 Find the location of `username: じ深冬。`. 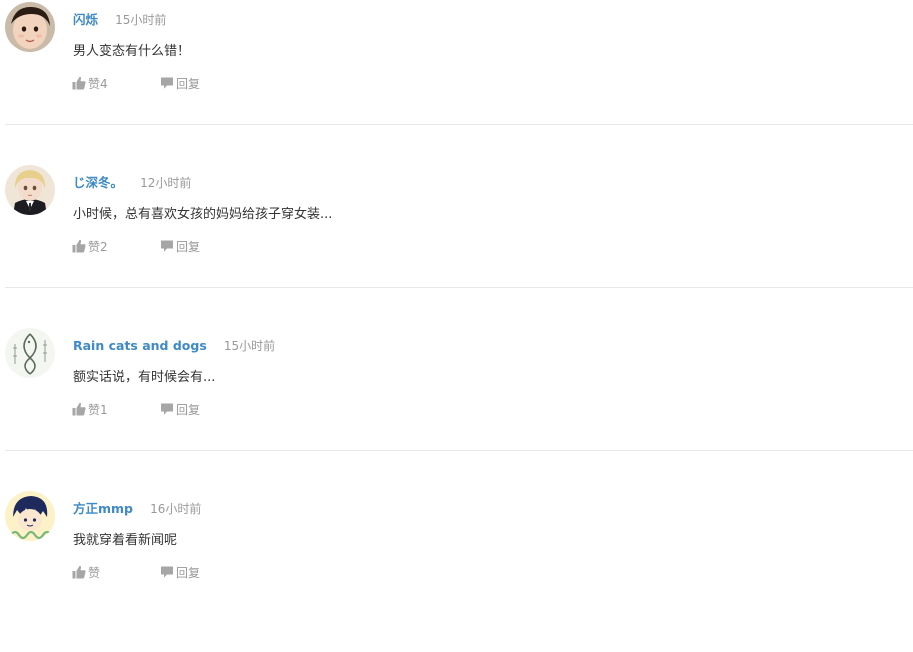

username: じ深冬。 is located at coordinates (98, 182).